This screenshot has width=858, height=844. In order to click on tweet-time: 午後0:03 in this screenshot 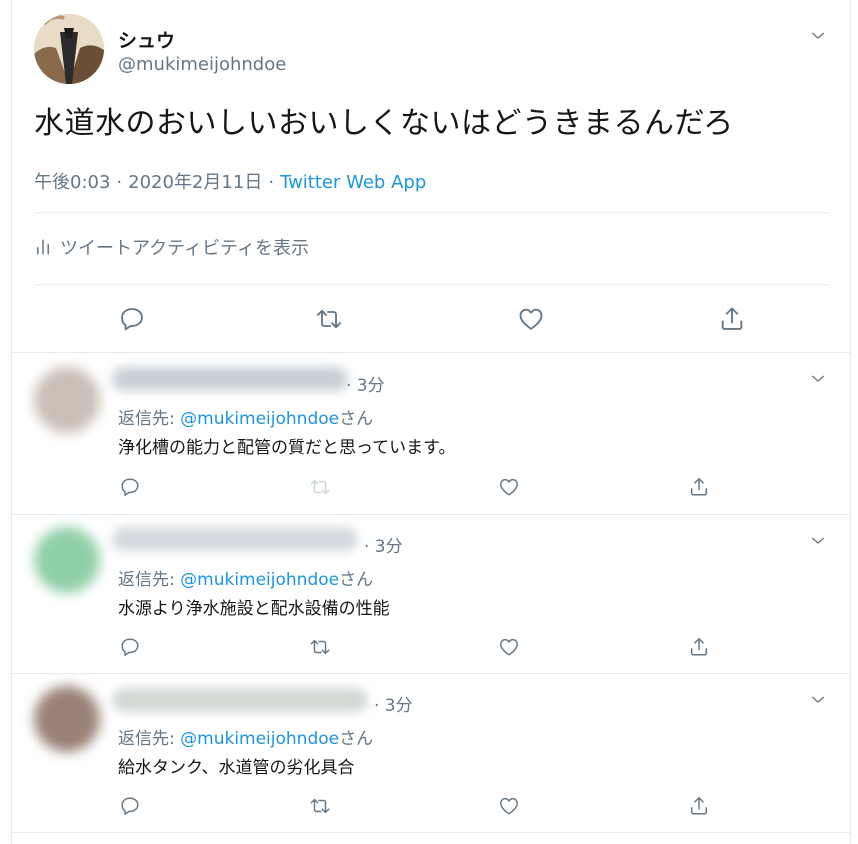, I will do `click(72, 182)`.